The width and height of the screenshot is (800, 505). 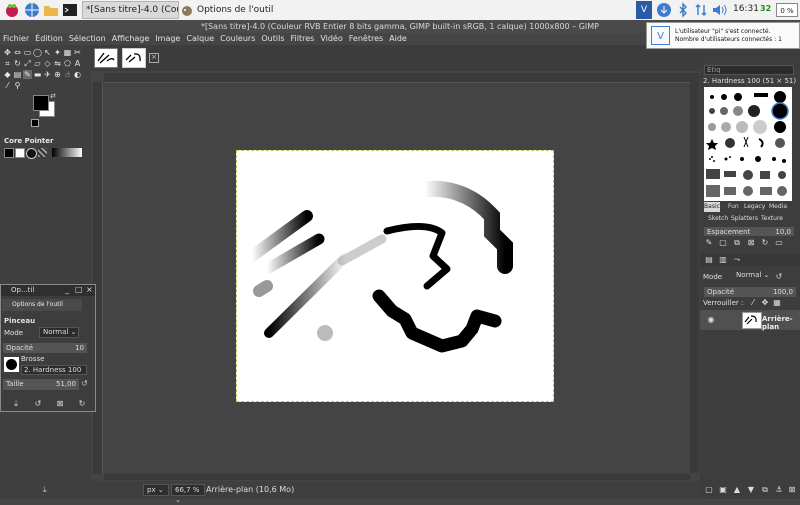 I want to click on shear-icon: ▱, so click(x=37, y=63).